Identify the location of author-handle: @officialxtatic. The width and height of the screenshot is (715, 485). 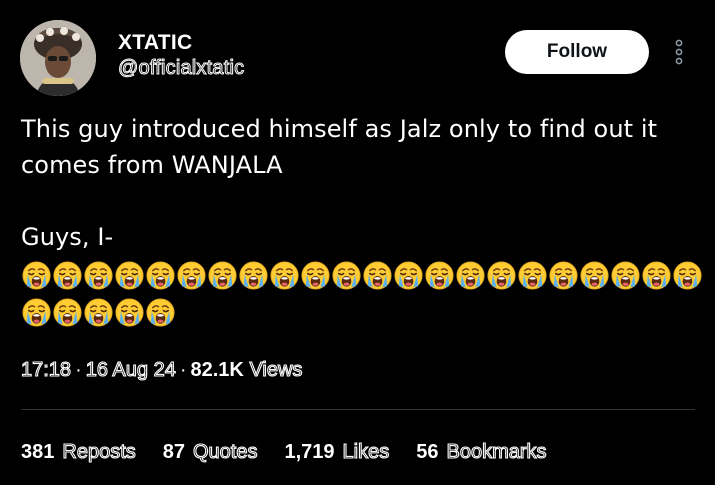
(180, 68).